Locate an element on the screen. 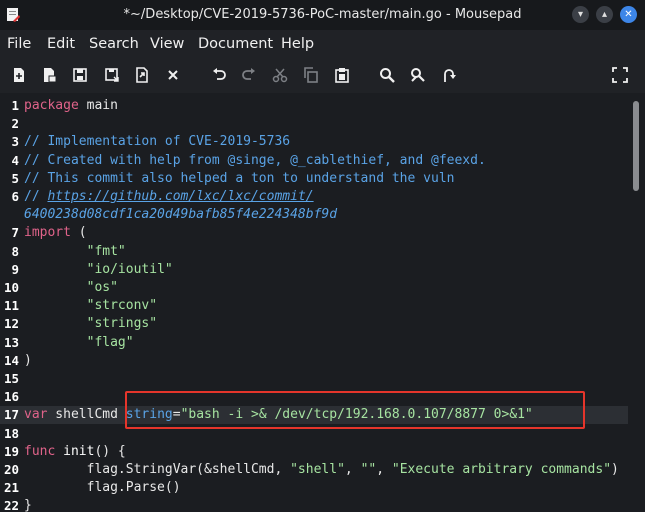 Image resolution: width=645 pixels, height=512 pixels. code-line: 6400238d08cdf1ca20d49bafb85f4e224348bf9d is located at coordinates (314, 215).